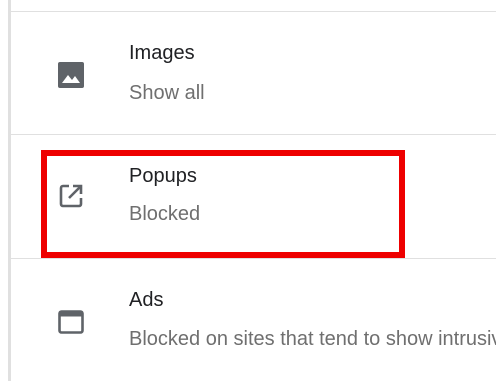 Image resolution: width=496 pixels, height=381 pixels. Describe the element at coordinates (162, 53) in the screenshot. I see `settings-item-title: Images` at that location.